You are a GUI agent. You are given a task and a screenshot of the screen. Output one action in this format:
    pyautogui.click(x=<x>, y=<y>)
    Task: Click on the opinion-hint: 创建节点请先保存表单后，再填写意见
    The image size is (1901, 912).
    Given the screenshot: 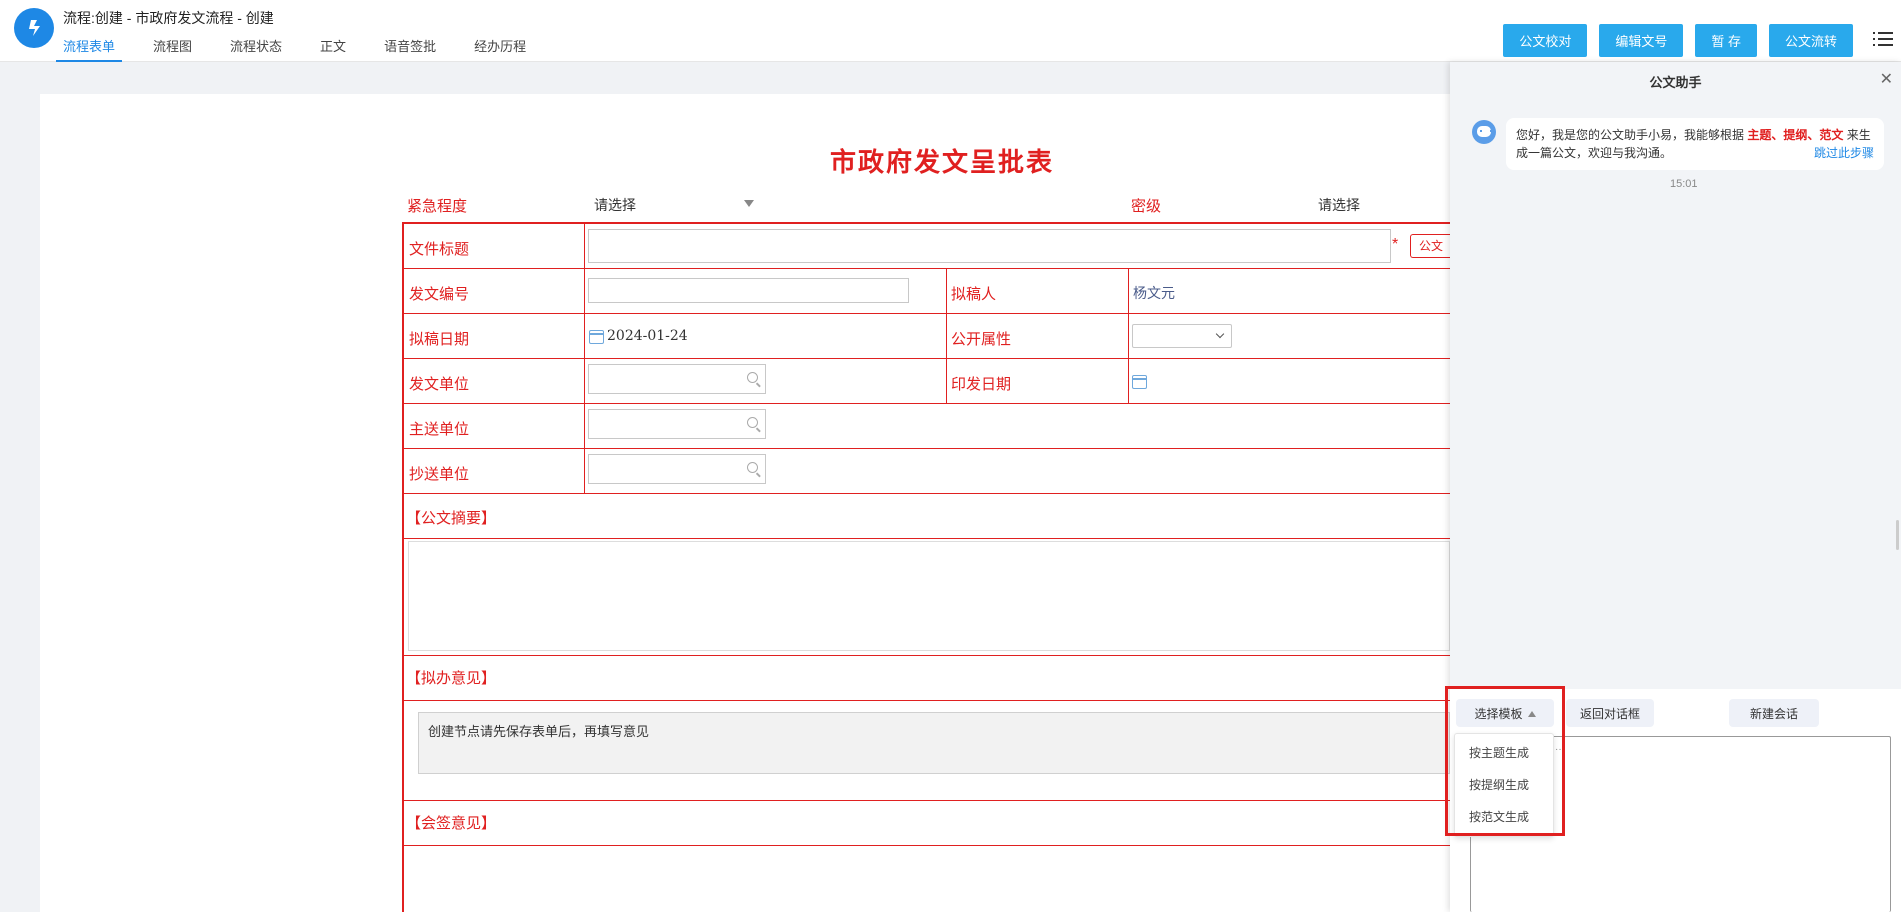 What is the action you would take?
    pyautogui.click(x=539, y=732)
    